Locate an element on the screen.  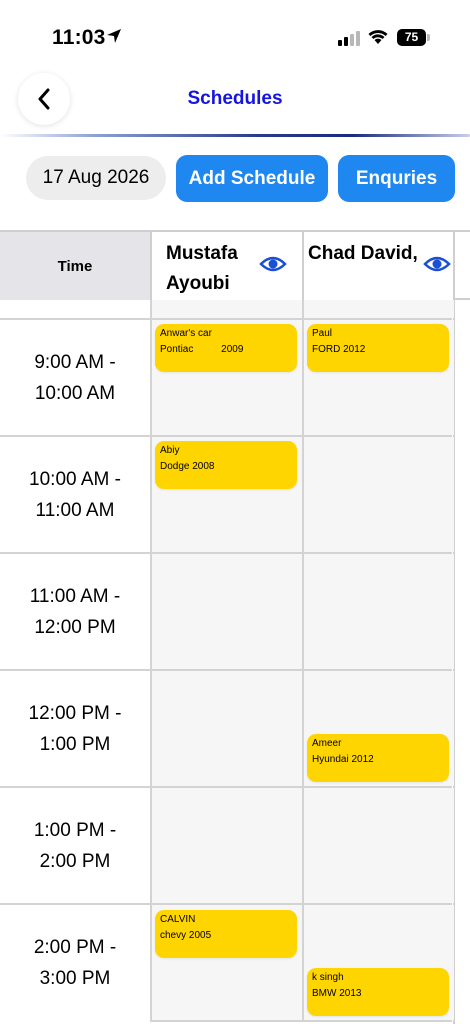
nav-bar: Schedules is located at coordinates (235, 104).